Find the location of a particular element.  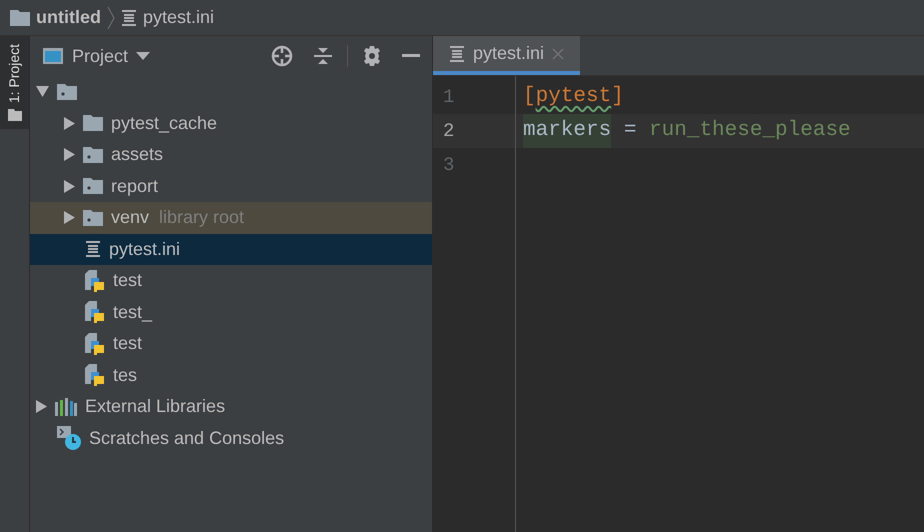

tree-row: pytest_cache is located at coordinates (231, 123).